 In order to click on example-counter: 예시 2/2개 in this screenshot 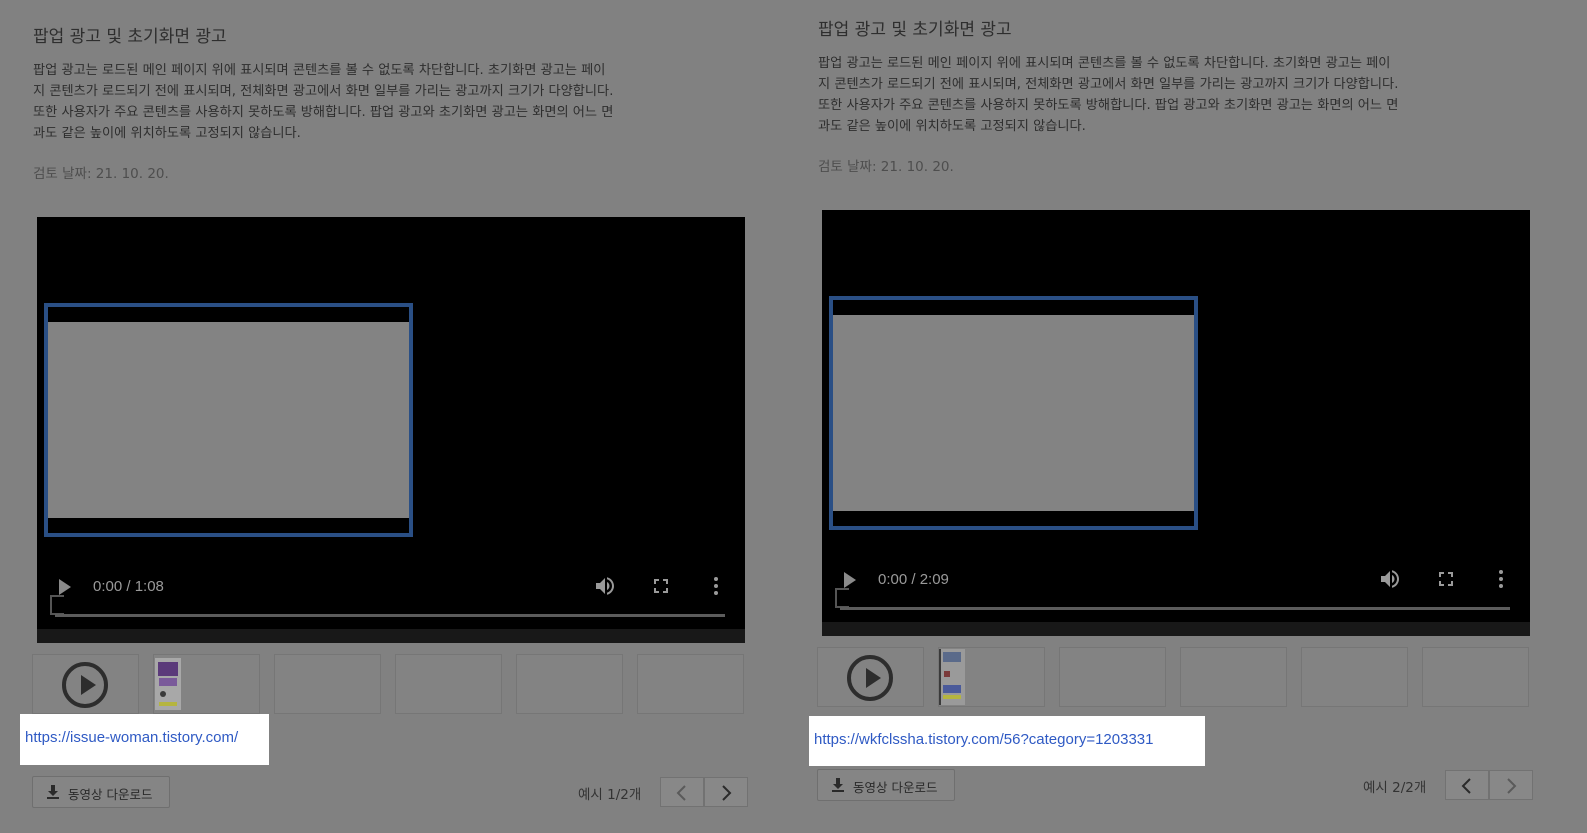, I will do `click(1395, 788)`.